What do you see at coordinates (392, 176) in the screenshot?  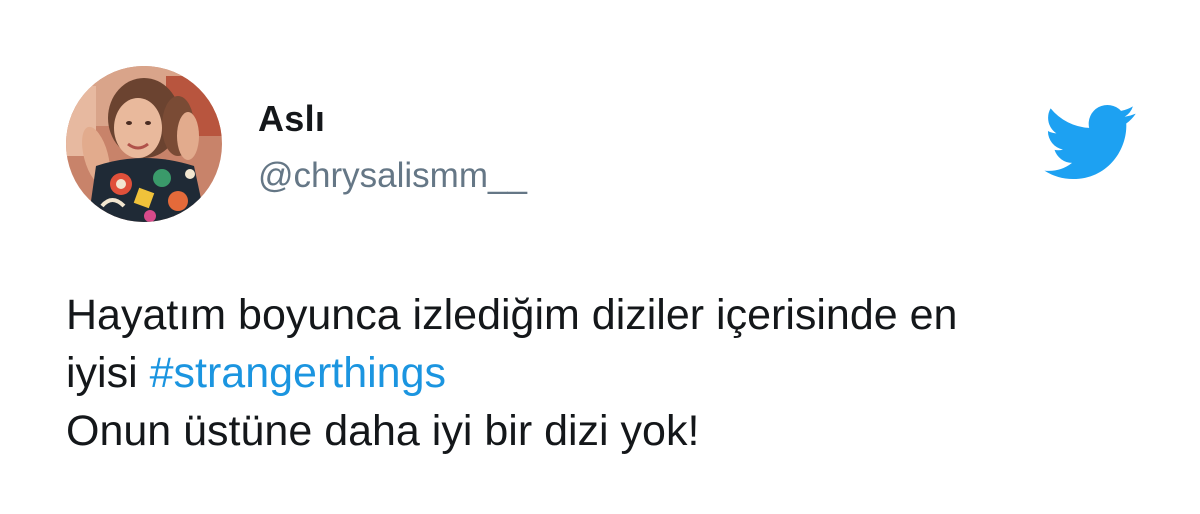 I see `author-handle: @chrysalismm__` at bounding box center [392, 176].